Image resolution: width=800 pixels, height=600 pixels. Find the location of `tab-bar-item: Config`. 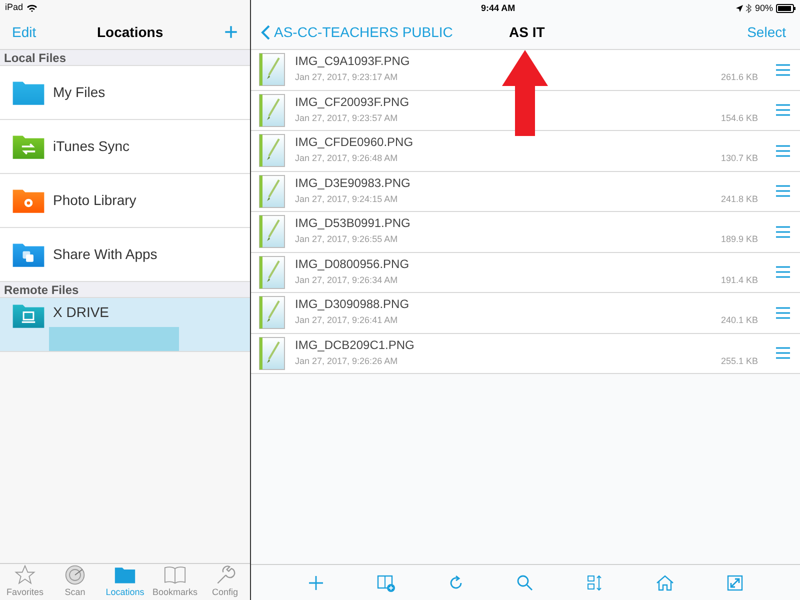

tab-bar-item: Config is located at coordinates (225, 582).